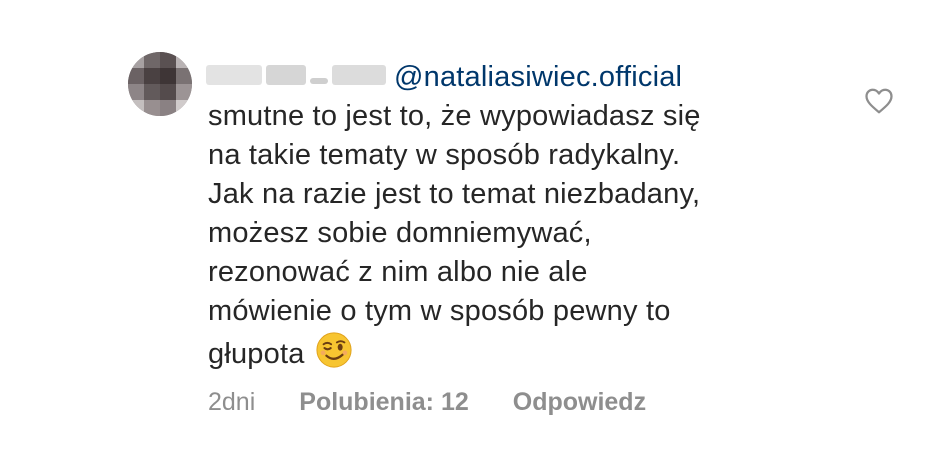 Image resolution: width=946 pixels, height=476 pixels. I want to click on like-heart-icon, so click(879, 101).